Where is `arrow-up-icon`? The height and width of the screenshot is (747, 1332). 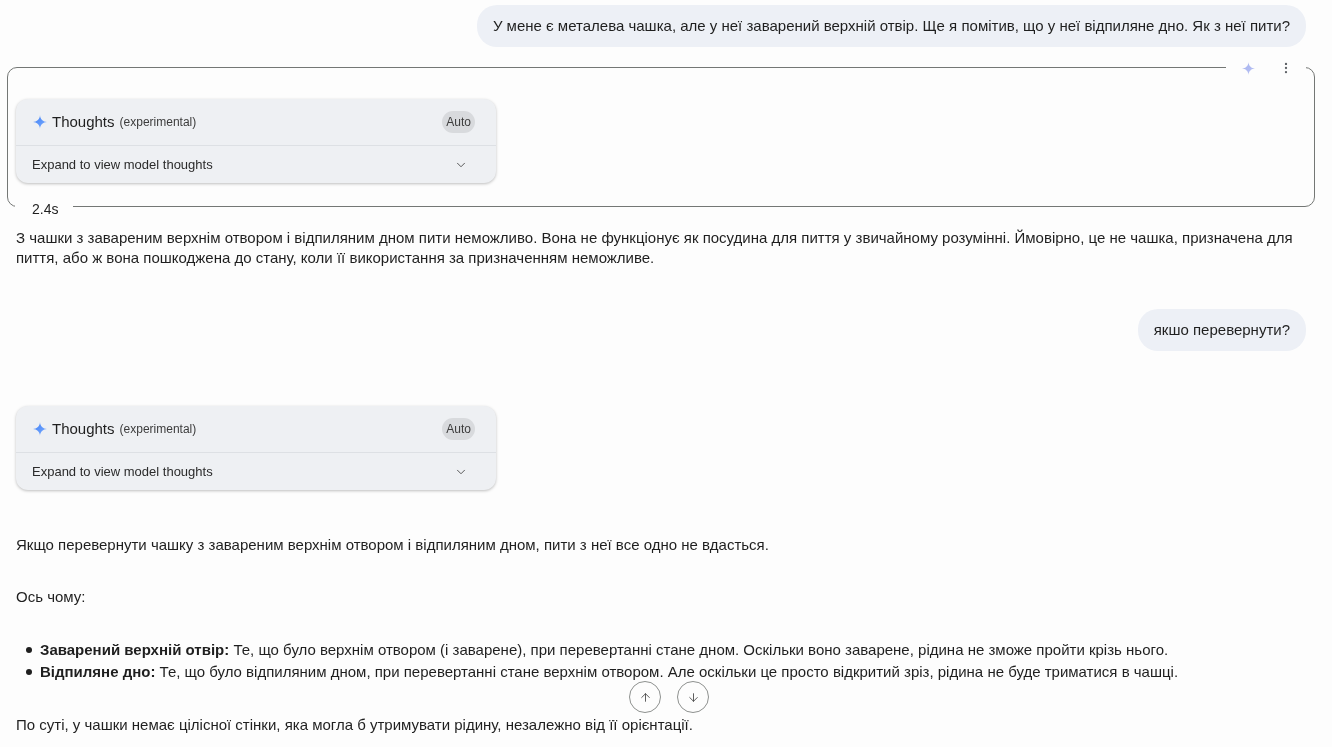
arrow-up-icon is located at coordinates (645, 697).